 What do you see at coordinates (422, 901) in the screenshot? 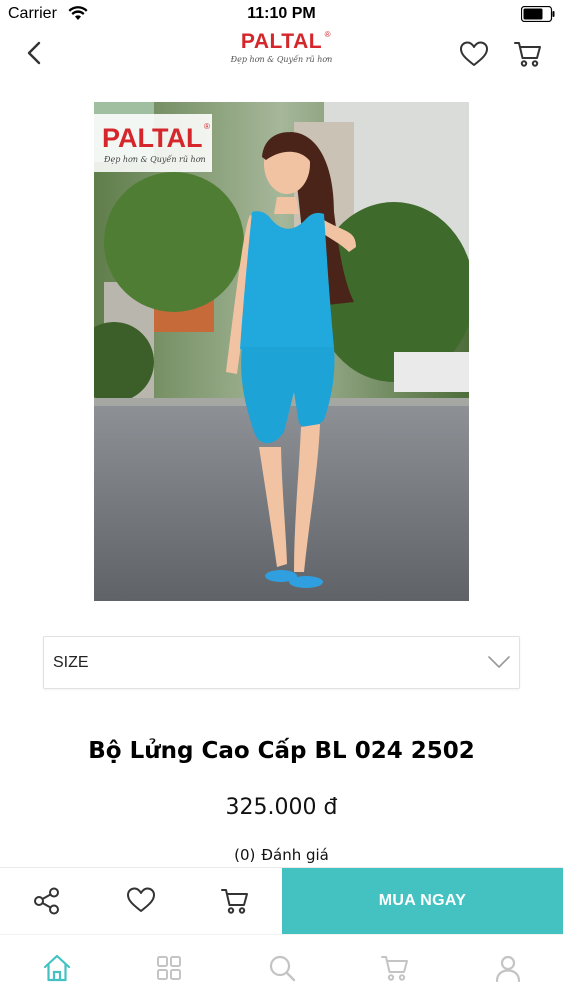
I see `buy-now-button: MUA NGAY` at bounding box center [422, 901].